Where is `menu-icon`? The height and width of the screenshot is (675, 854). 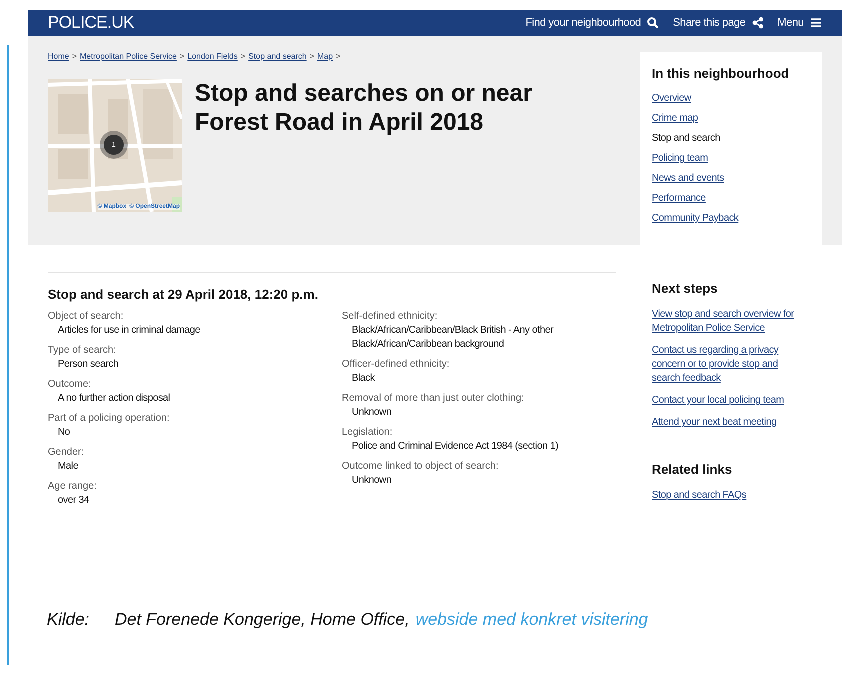 menu-icon is located at coordinates (816, 23).